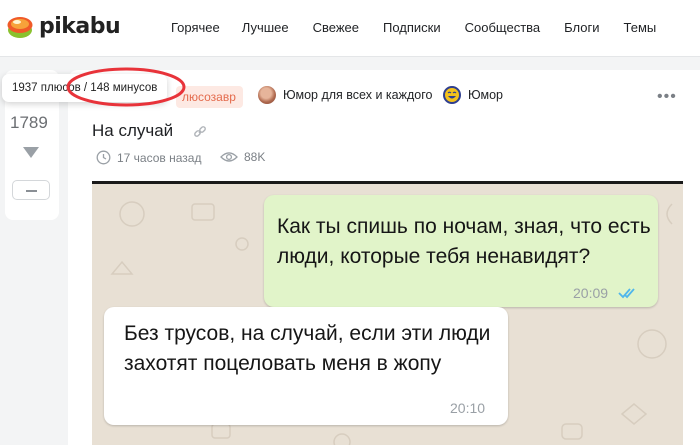  What do you see at coordinates (468, 408) in the screenshot?
I see `incoming-message-time: 20:10` at bounding box center [468, 408].